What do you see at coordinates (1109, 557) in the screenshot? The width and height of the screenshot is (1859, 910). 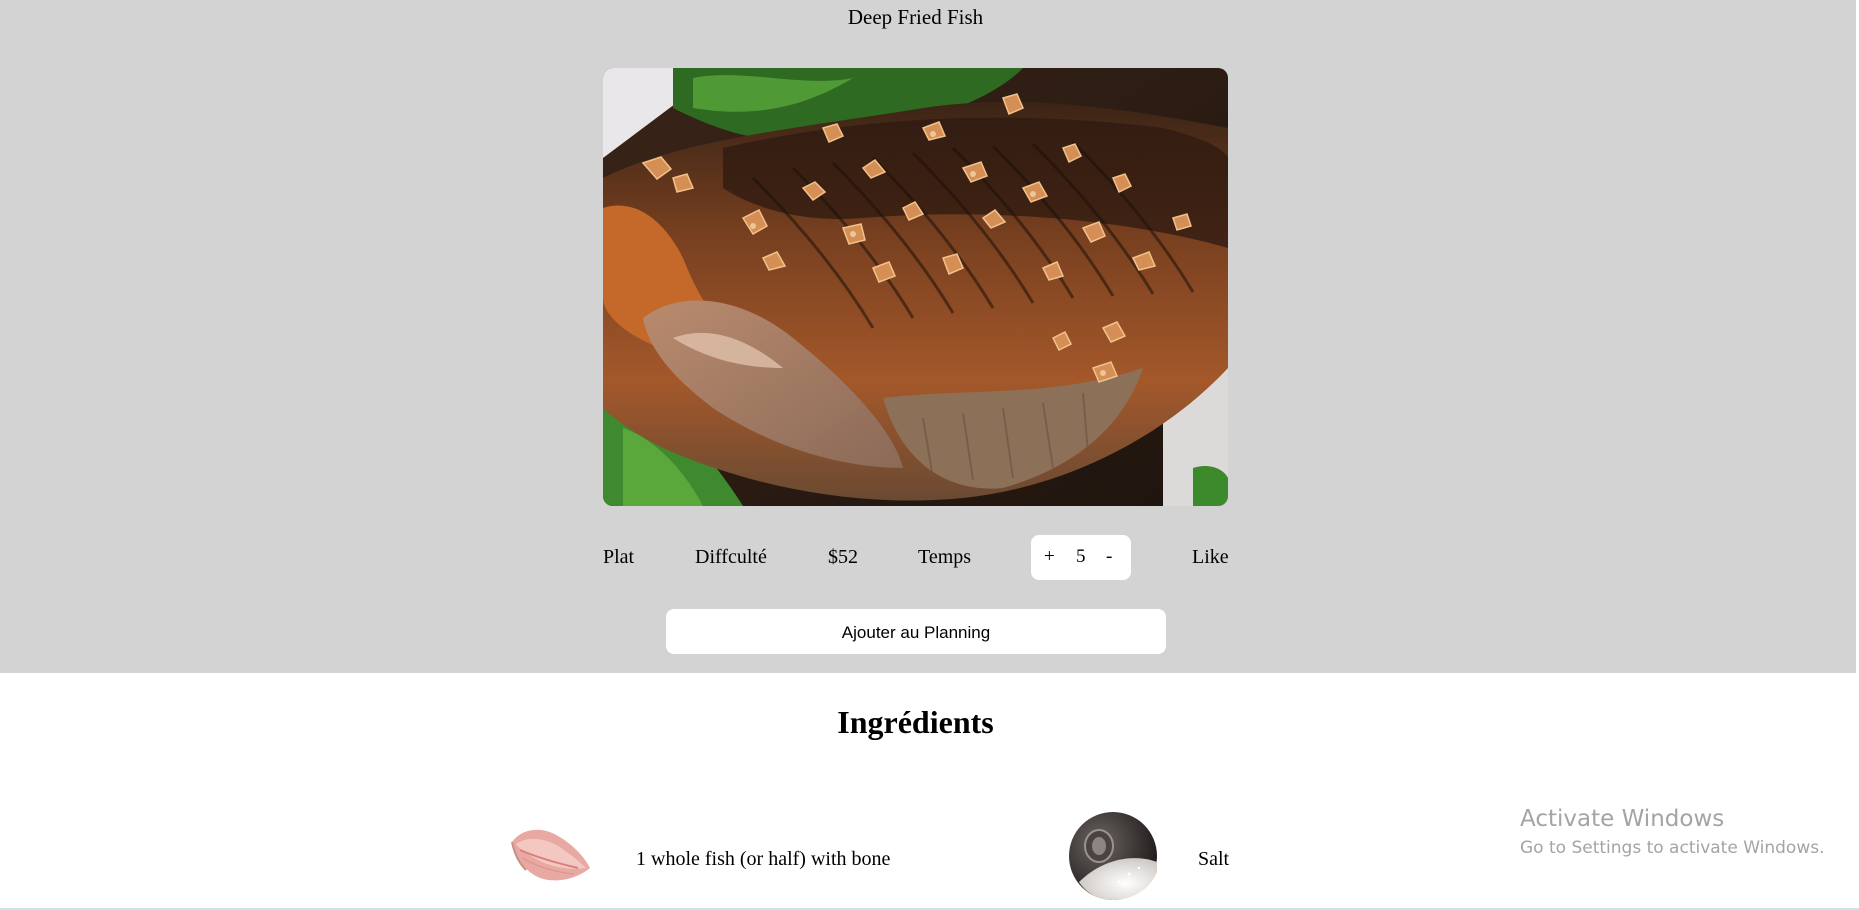 I see `decrease-servings-button: -` at bounding box center [1109, 557].